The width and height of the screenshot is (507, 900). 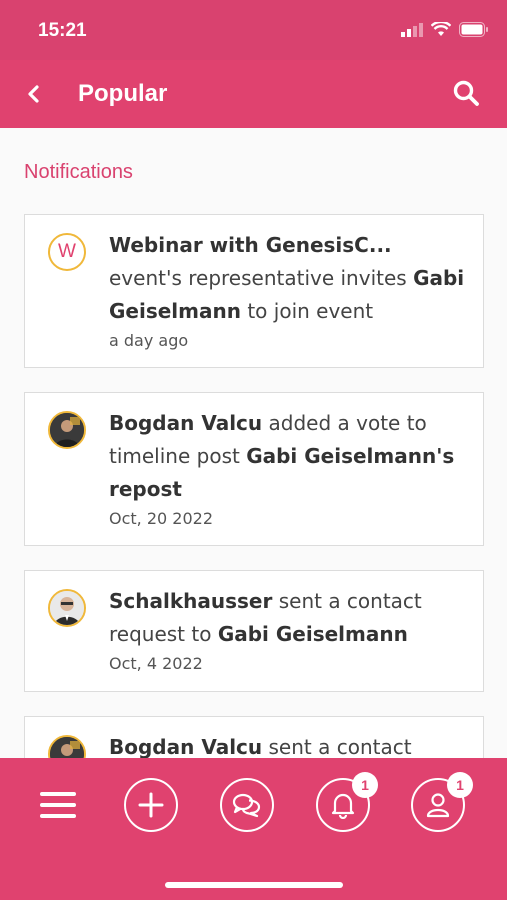 What do you see at coordinates (261, 278) in the screenshot?
I see `notification-action: event's representative invites` at bounding box center [261, 278].